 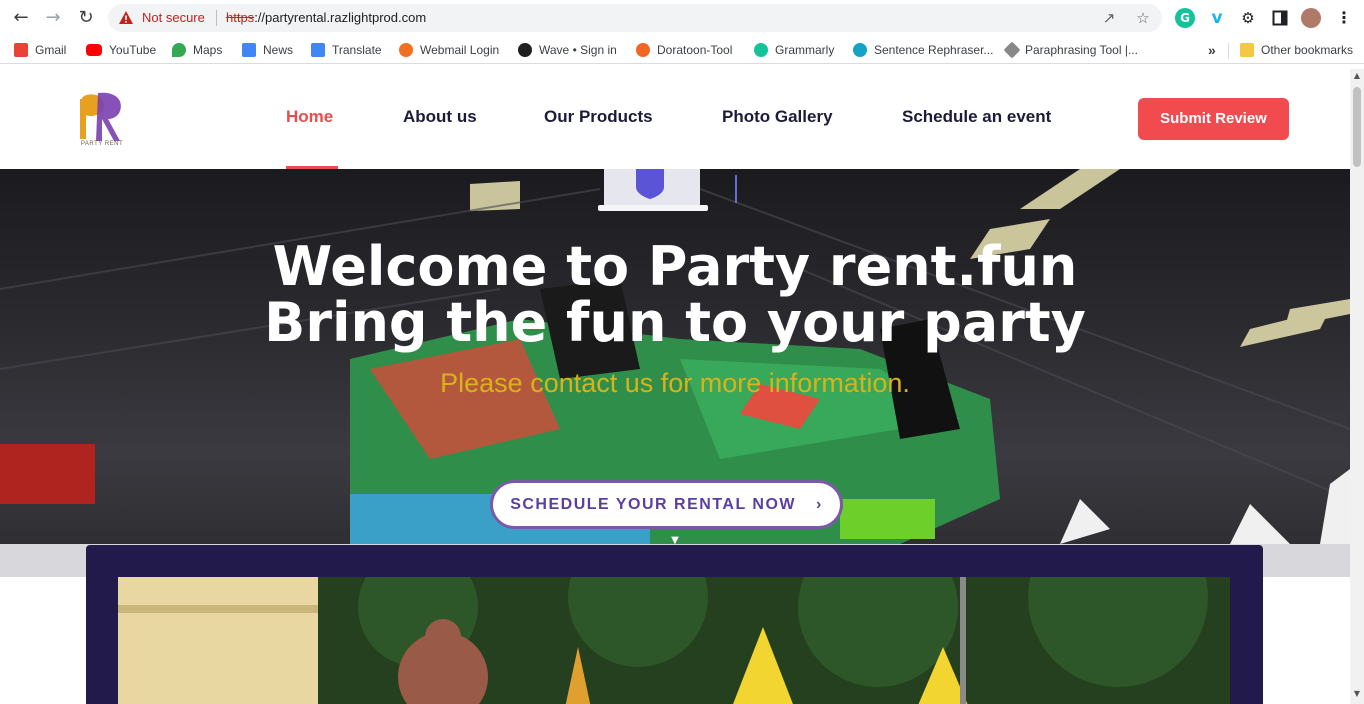 I want to click on url-host: ://partyrental.razlightprod.com, so click(x=340, y=17).